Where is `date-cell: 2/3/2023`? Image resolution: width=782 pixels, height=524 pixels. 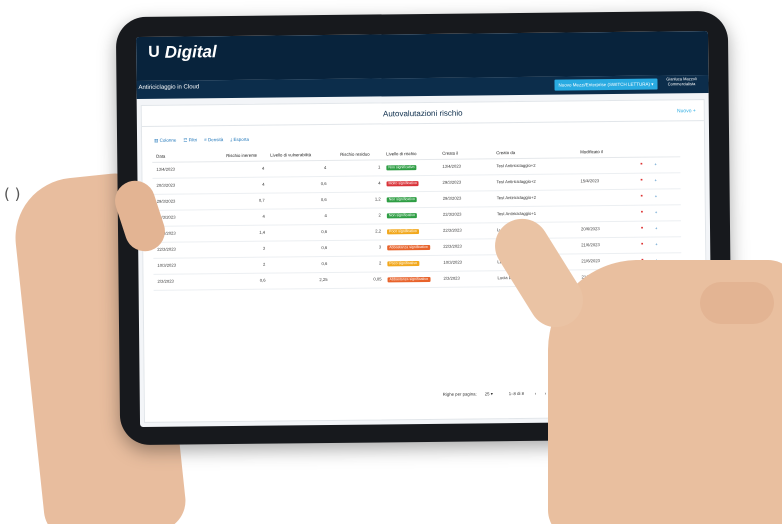
date-cell: 2/3/2023 is located at coordinates (165, 281).